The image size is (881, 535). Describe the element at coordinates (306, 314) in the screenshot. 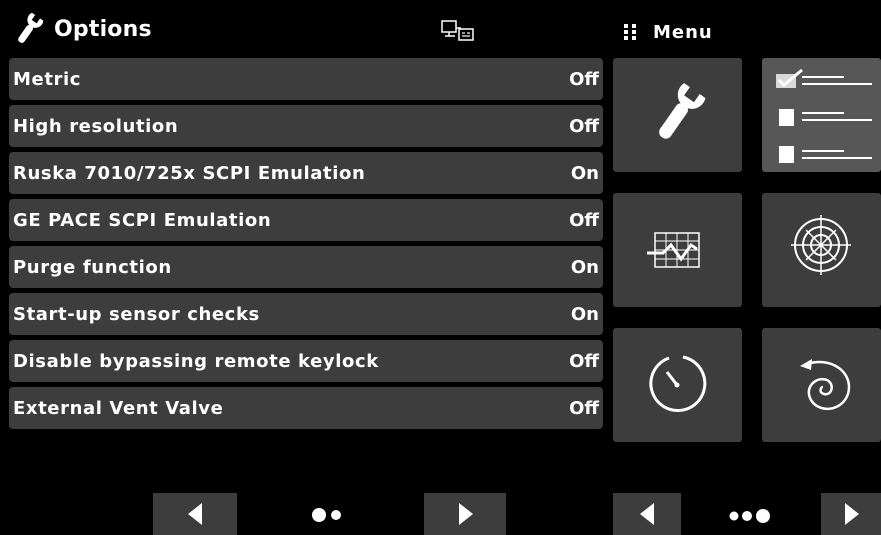

I see `option-startup-sensor-checks: Start-up sensor checks On` at that location.